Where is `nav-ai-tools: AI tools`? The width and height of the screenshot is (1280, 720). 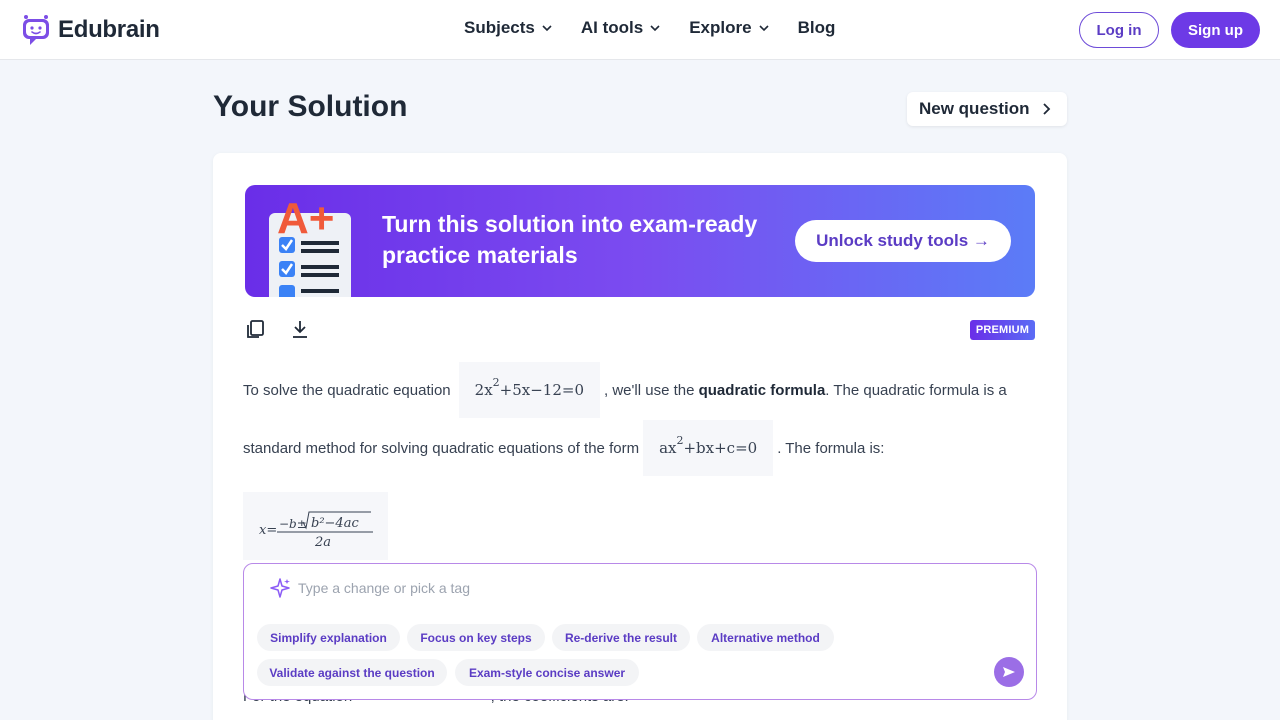 nav-ai-tools: AI tools is located at coordinates (621, 28).